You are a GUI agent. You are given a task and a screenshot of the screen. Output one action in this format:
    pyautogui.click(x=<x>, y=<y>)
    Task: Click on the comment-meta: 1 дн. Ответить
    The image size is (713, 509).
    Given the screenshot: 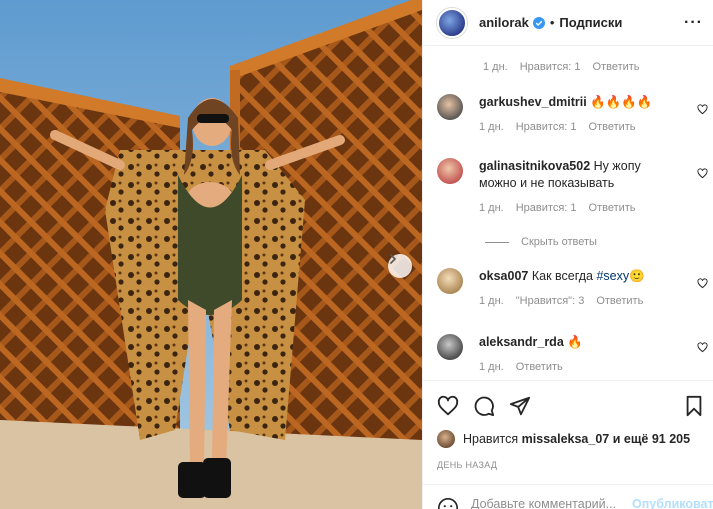 What is the action you would take?
    pyautogui.click(x=579, y=367)
    